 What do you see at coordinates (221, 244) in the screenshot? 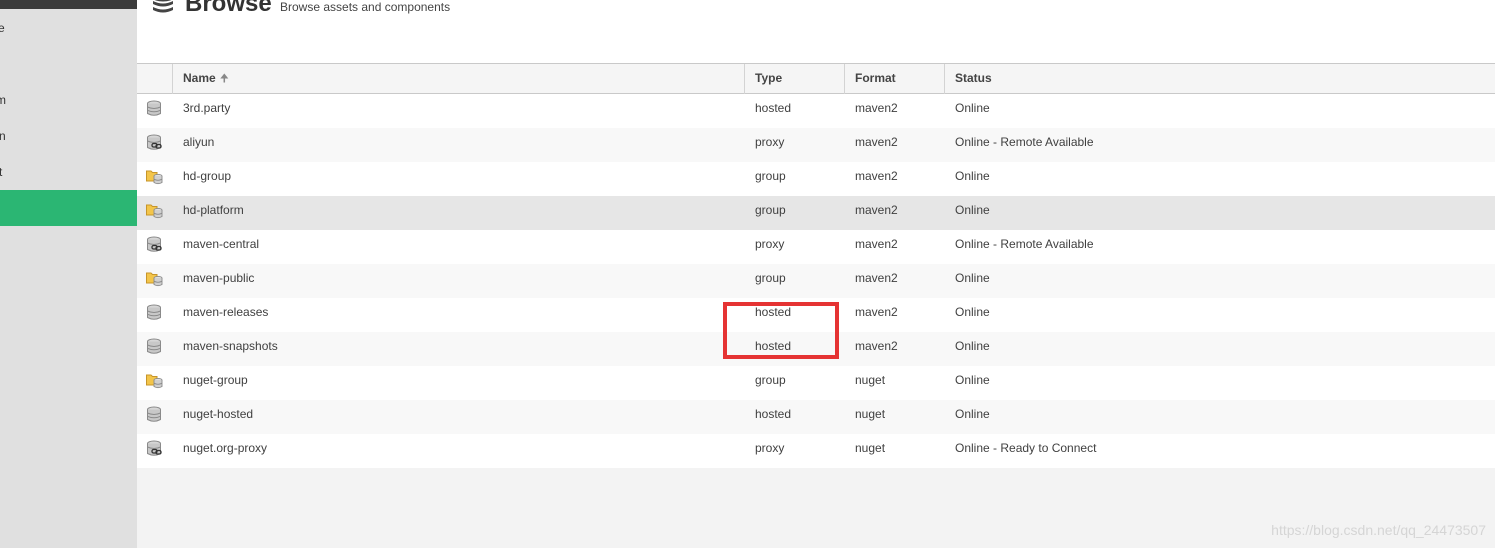
I see `repository-name-cell: maven-central` at bounding box center [221, 244].